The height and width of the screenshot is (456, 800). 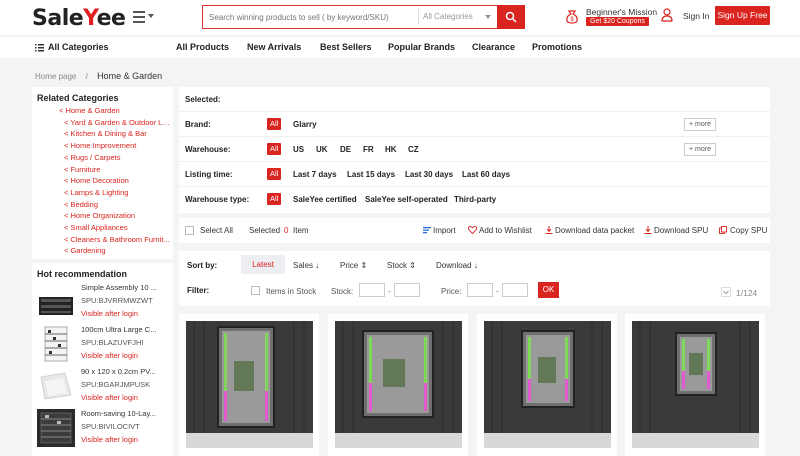 I want to click on category-link: < Small Appliances, so click(x=117, y=227).